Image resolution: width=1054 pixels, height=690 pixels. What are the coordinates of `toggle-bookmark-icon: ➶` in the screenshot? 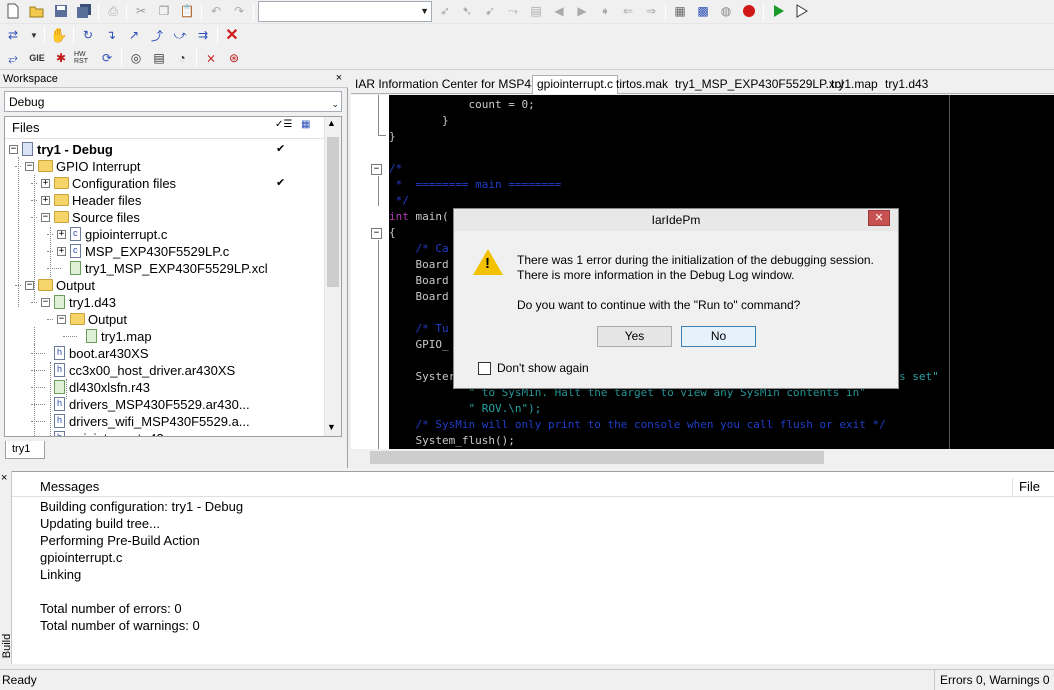 It's located at (445, 11).